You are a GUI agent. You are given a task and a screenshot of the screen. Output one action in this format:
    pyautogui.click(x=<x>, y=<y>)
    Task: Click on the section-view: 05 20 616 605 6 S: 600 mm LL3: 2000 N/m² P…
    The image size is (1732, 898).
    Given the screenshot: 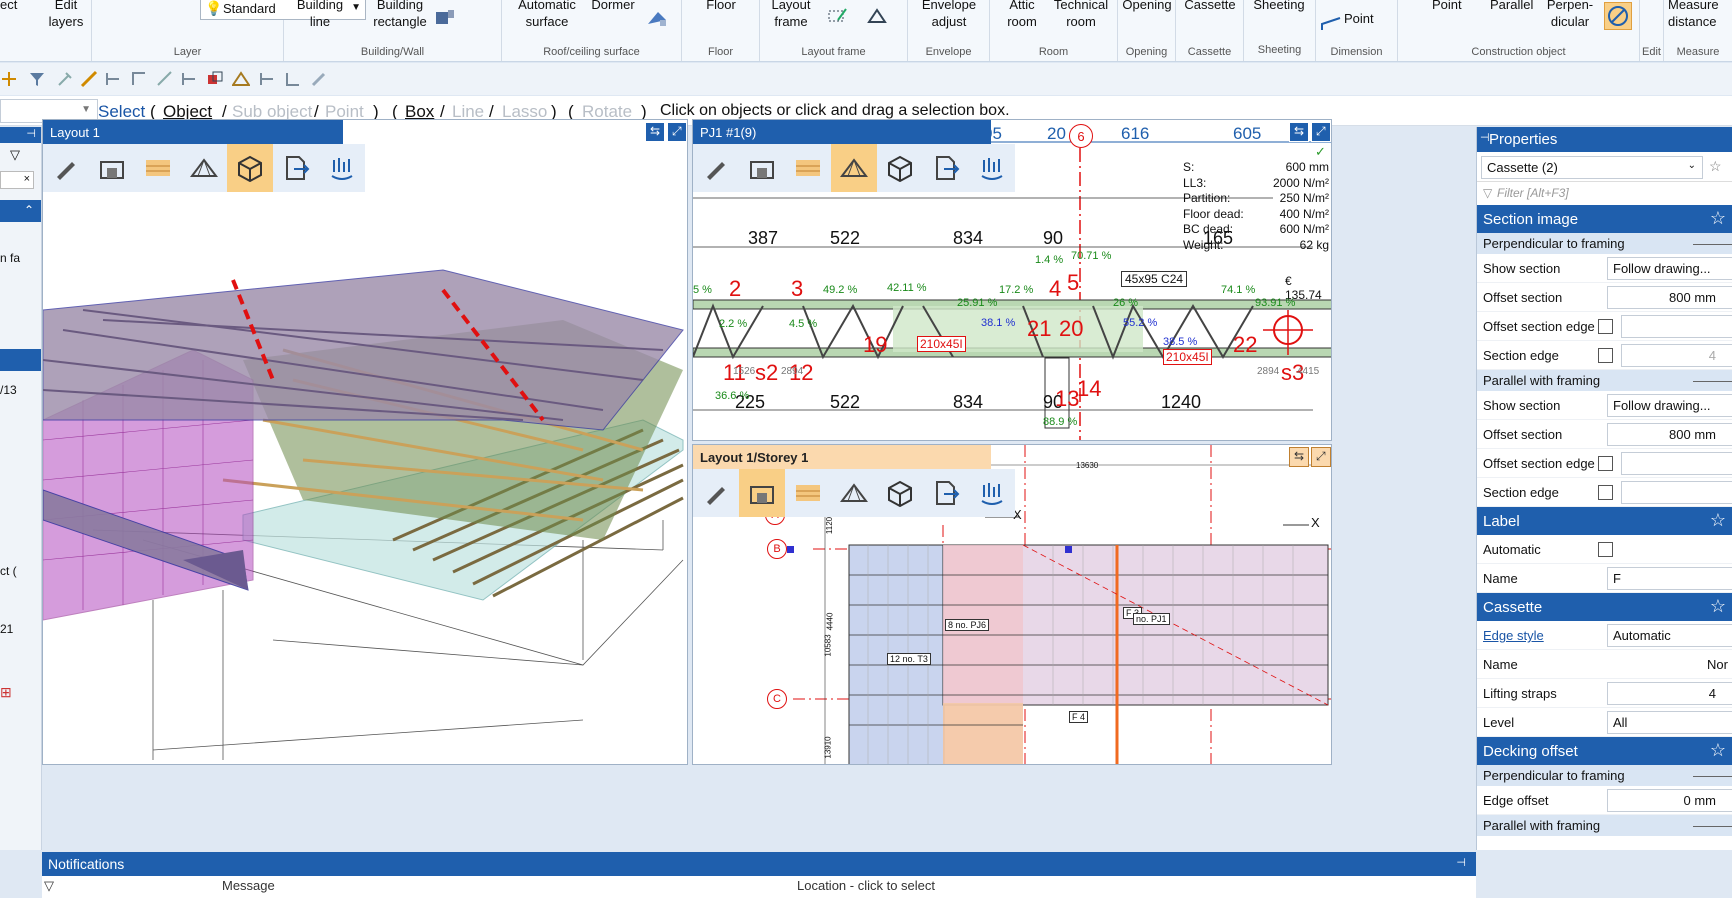 What is the action you would take?
    pyautogui.click(x=1012, y=280)
    